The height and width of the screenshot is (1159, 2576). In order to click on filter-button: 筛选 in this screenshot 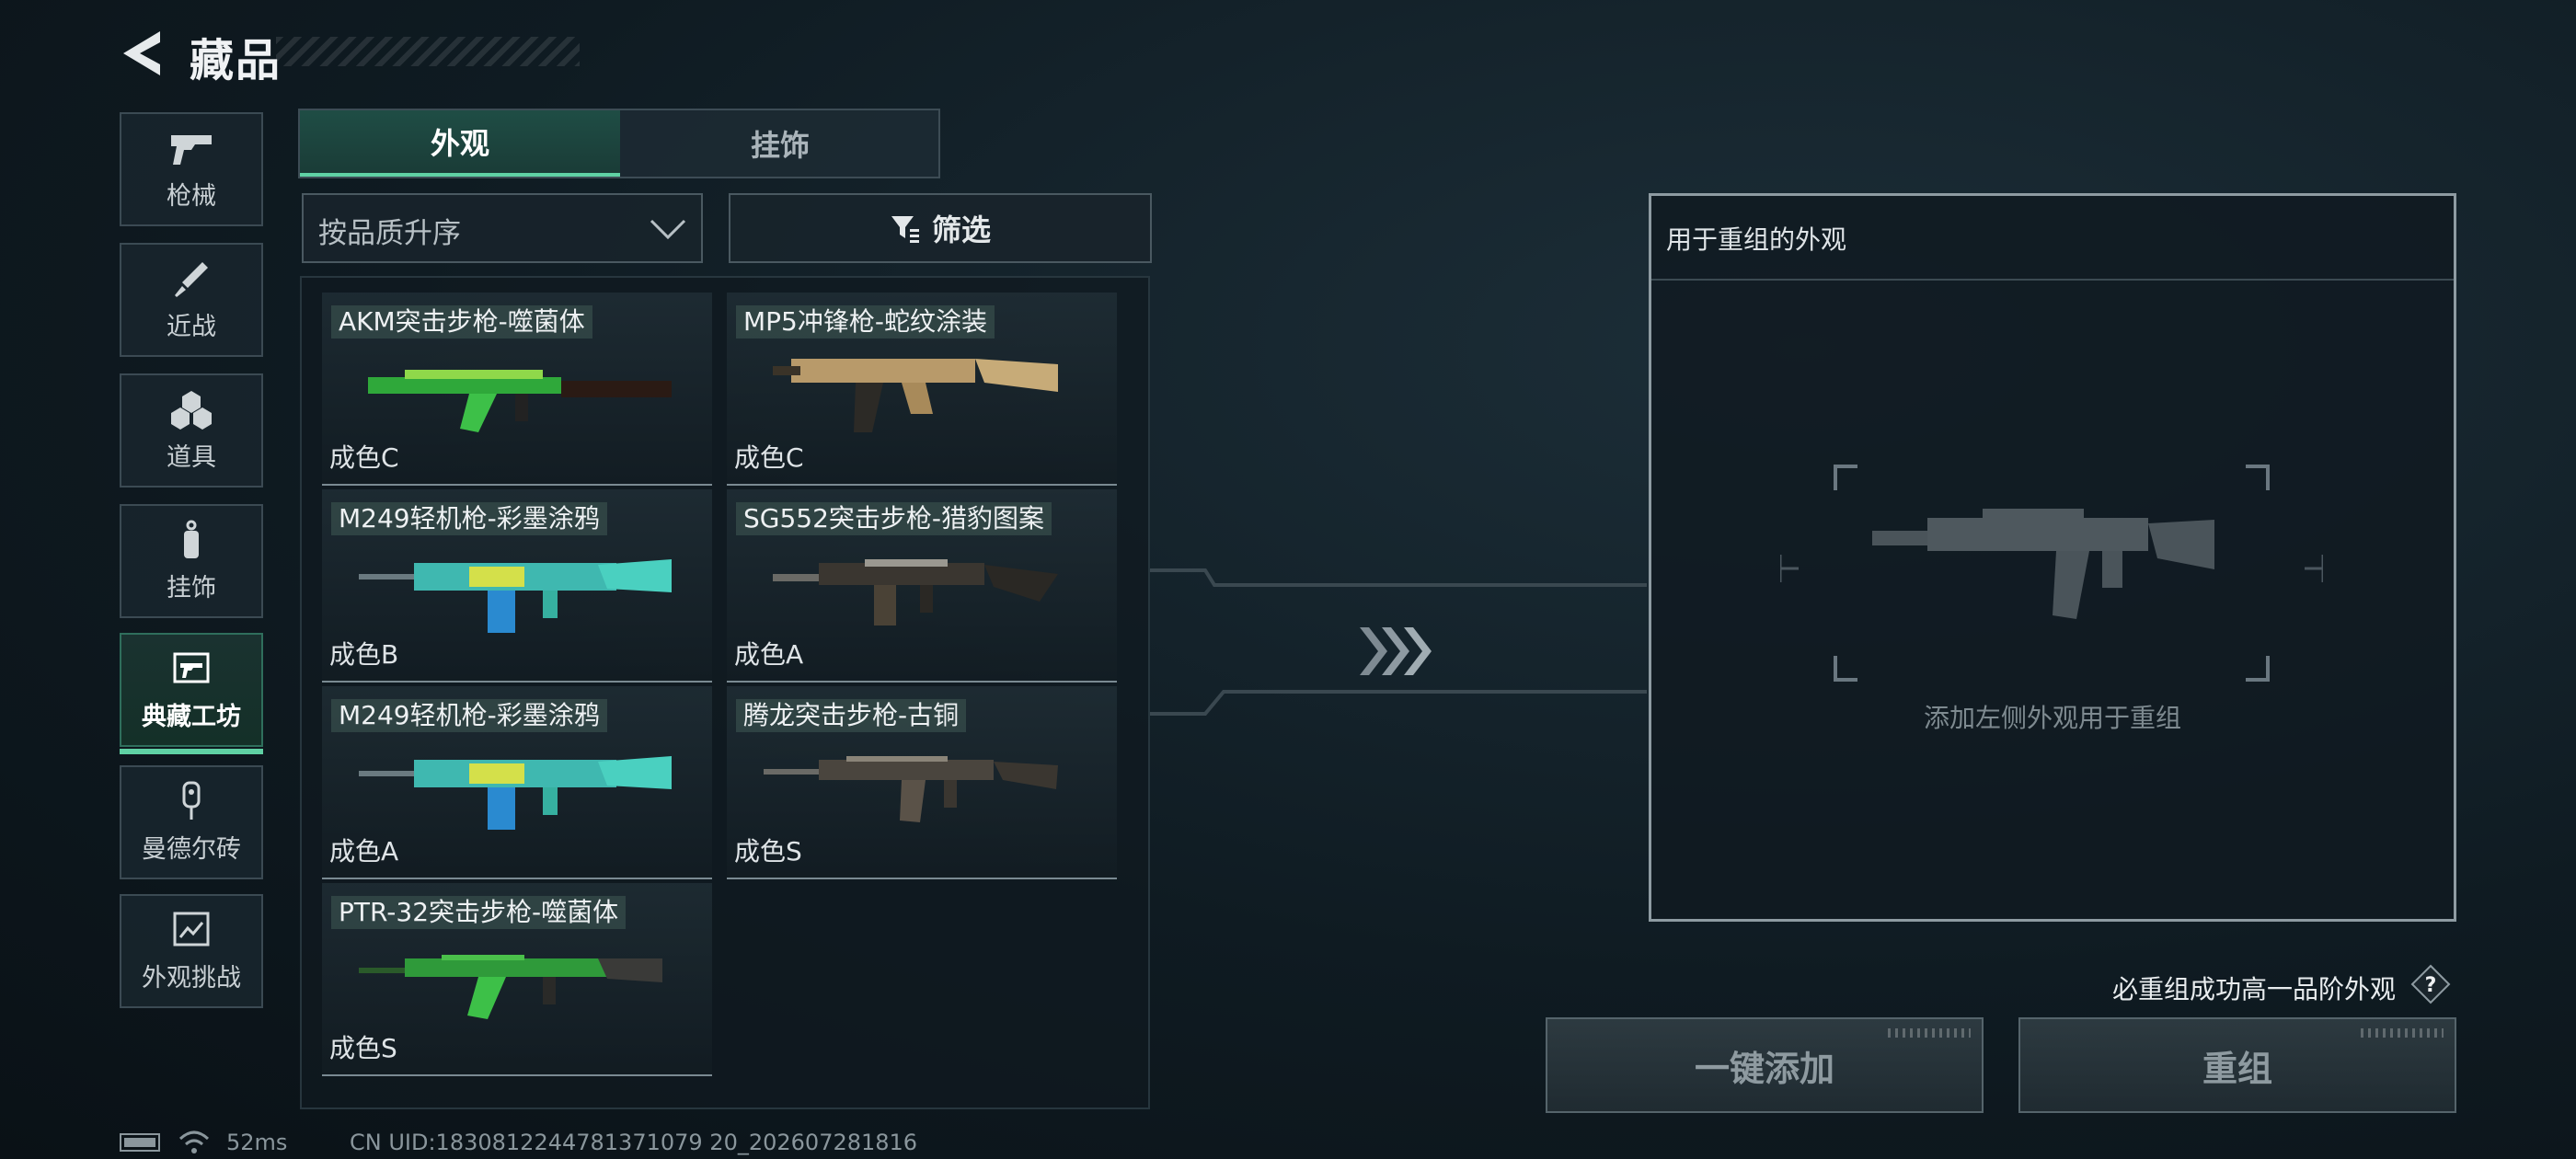, I will do `click(940, 228)`.